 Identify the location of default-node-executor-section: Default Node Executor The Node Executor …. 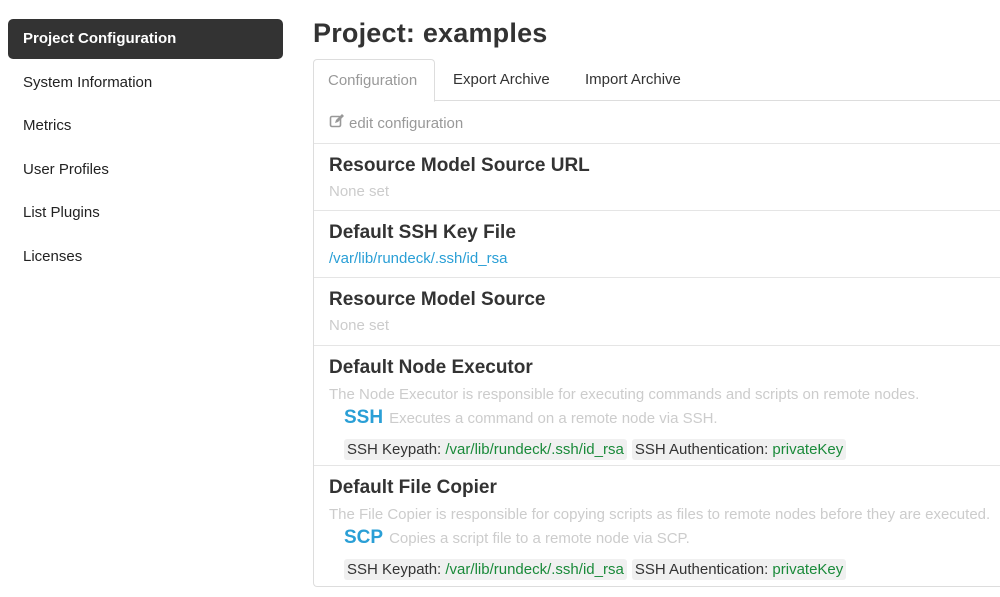
(657, 405).